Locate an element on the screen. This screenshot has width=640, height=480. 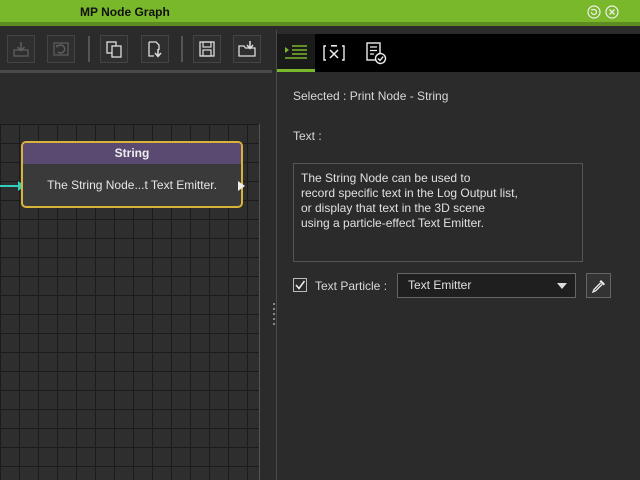
paste-icon is located at coordinates (155, 49).